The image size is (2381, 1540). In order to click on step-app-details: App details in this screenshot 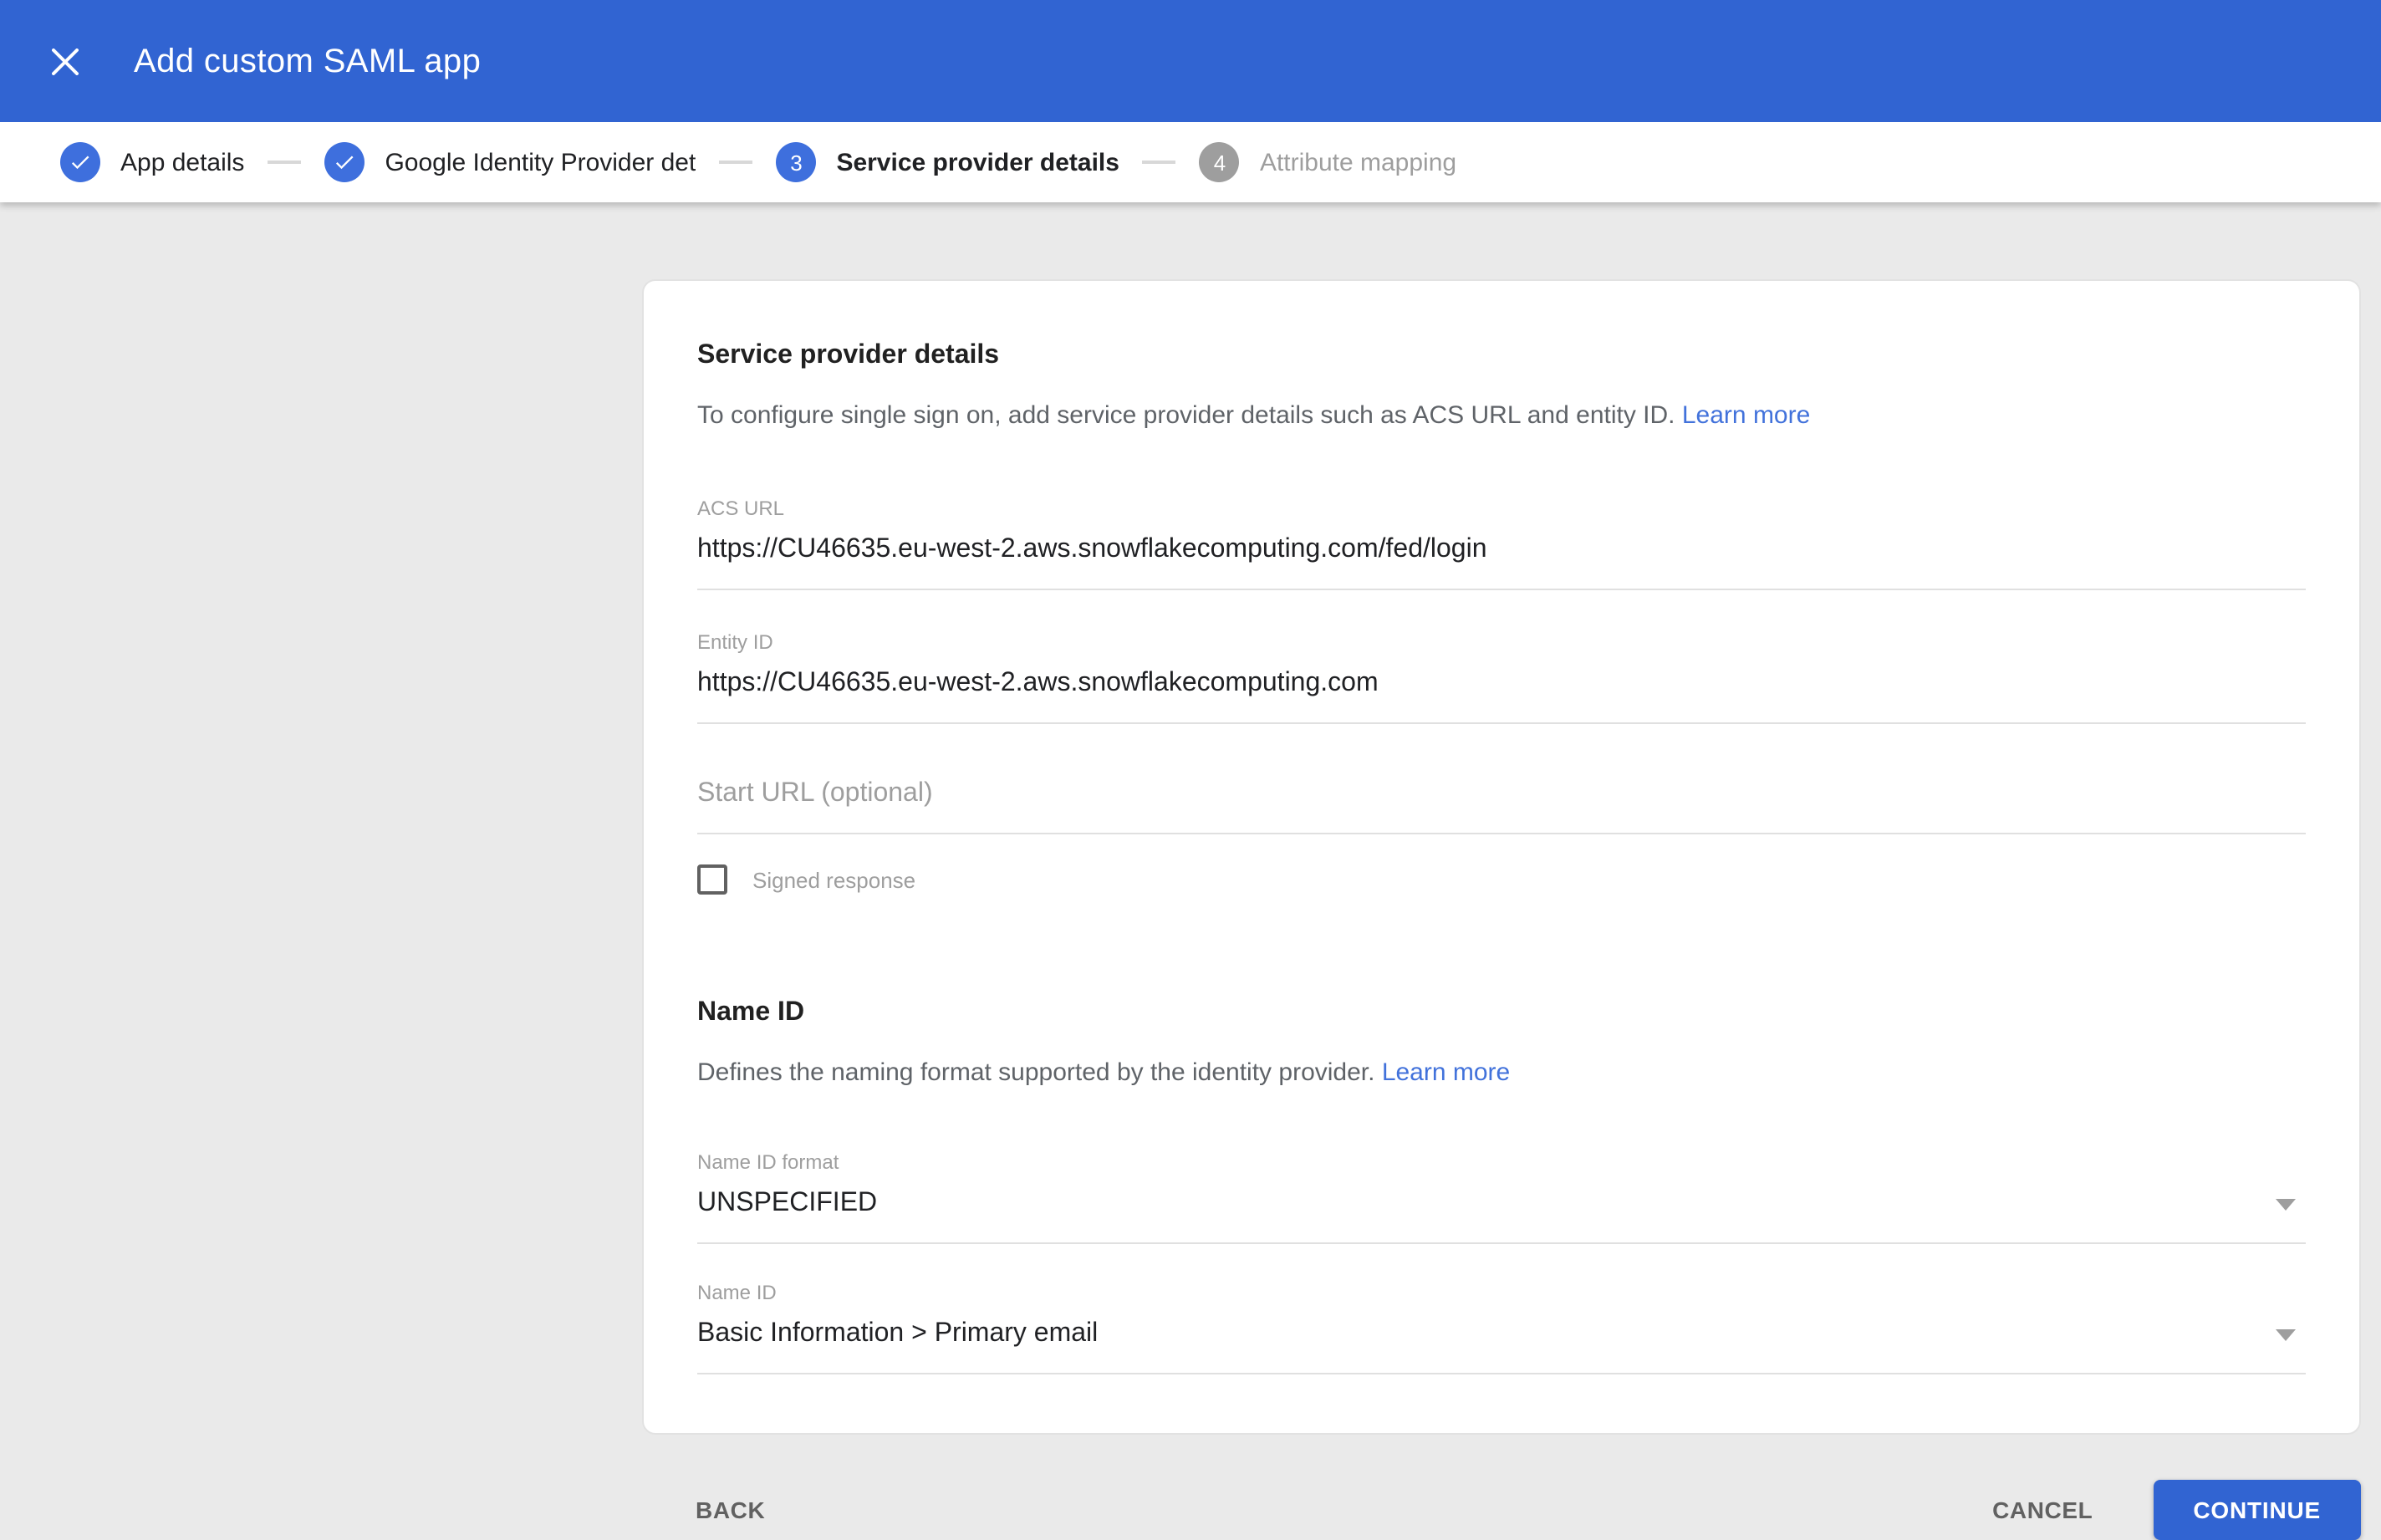, I will do `click(152, 162)`.